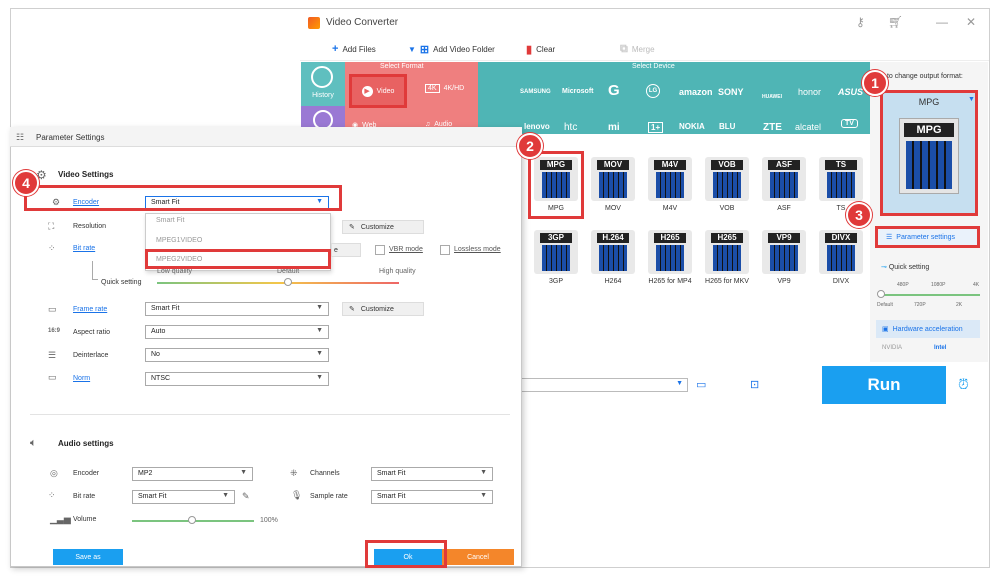  Describe the element at coordinates (784, 184) in the screenshot. I see `format-tile: ASF ASF` at that location.